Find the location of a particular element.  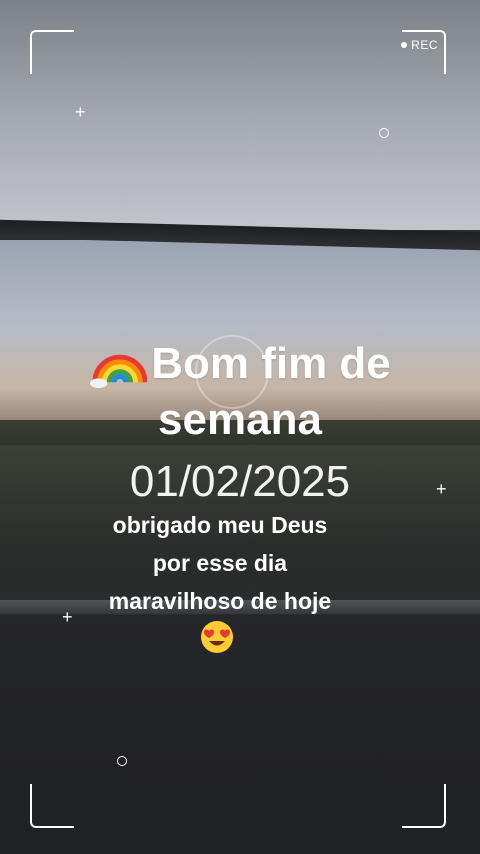

rec-label: REC is located at coordinates (424, 45).